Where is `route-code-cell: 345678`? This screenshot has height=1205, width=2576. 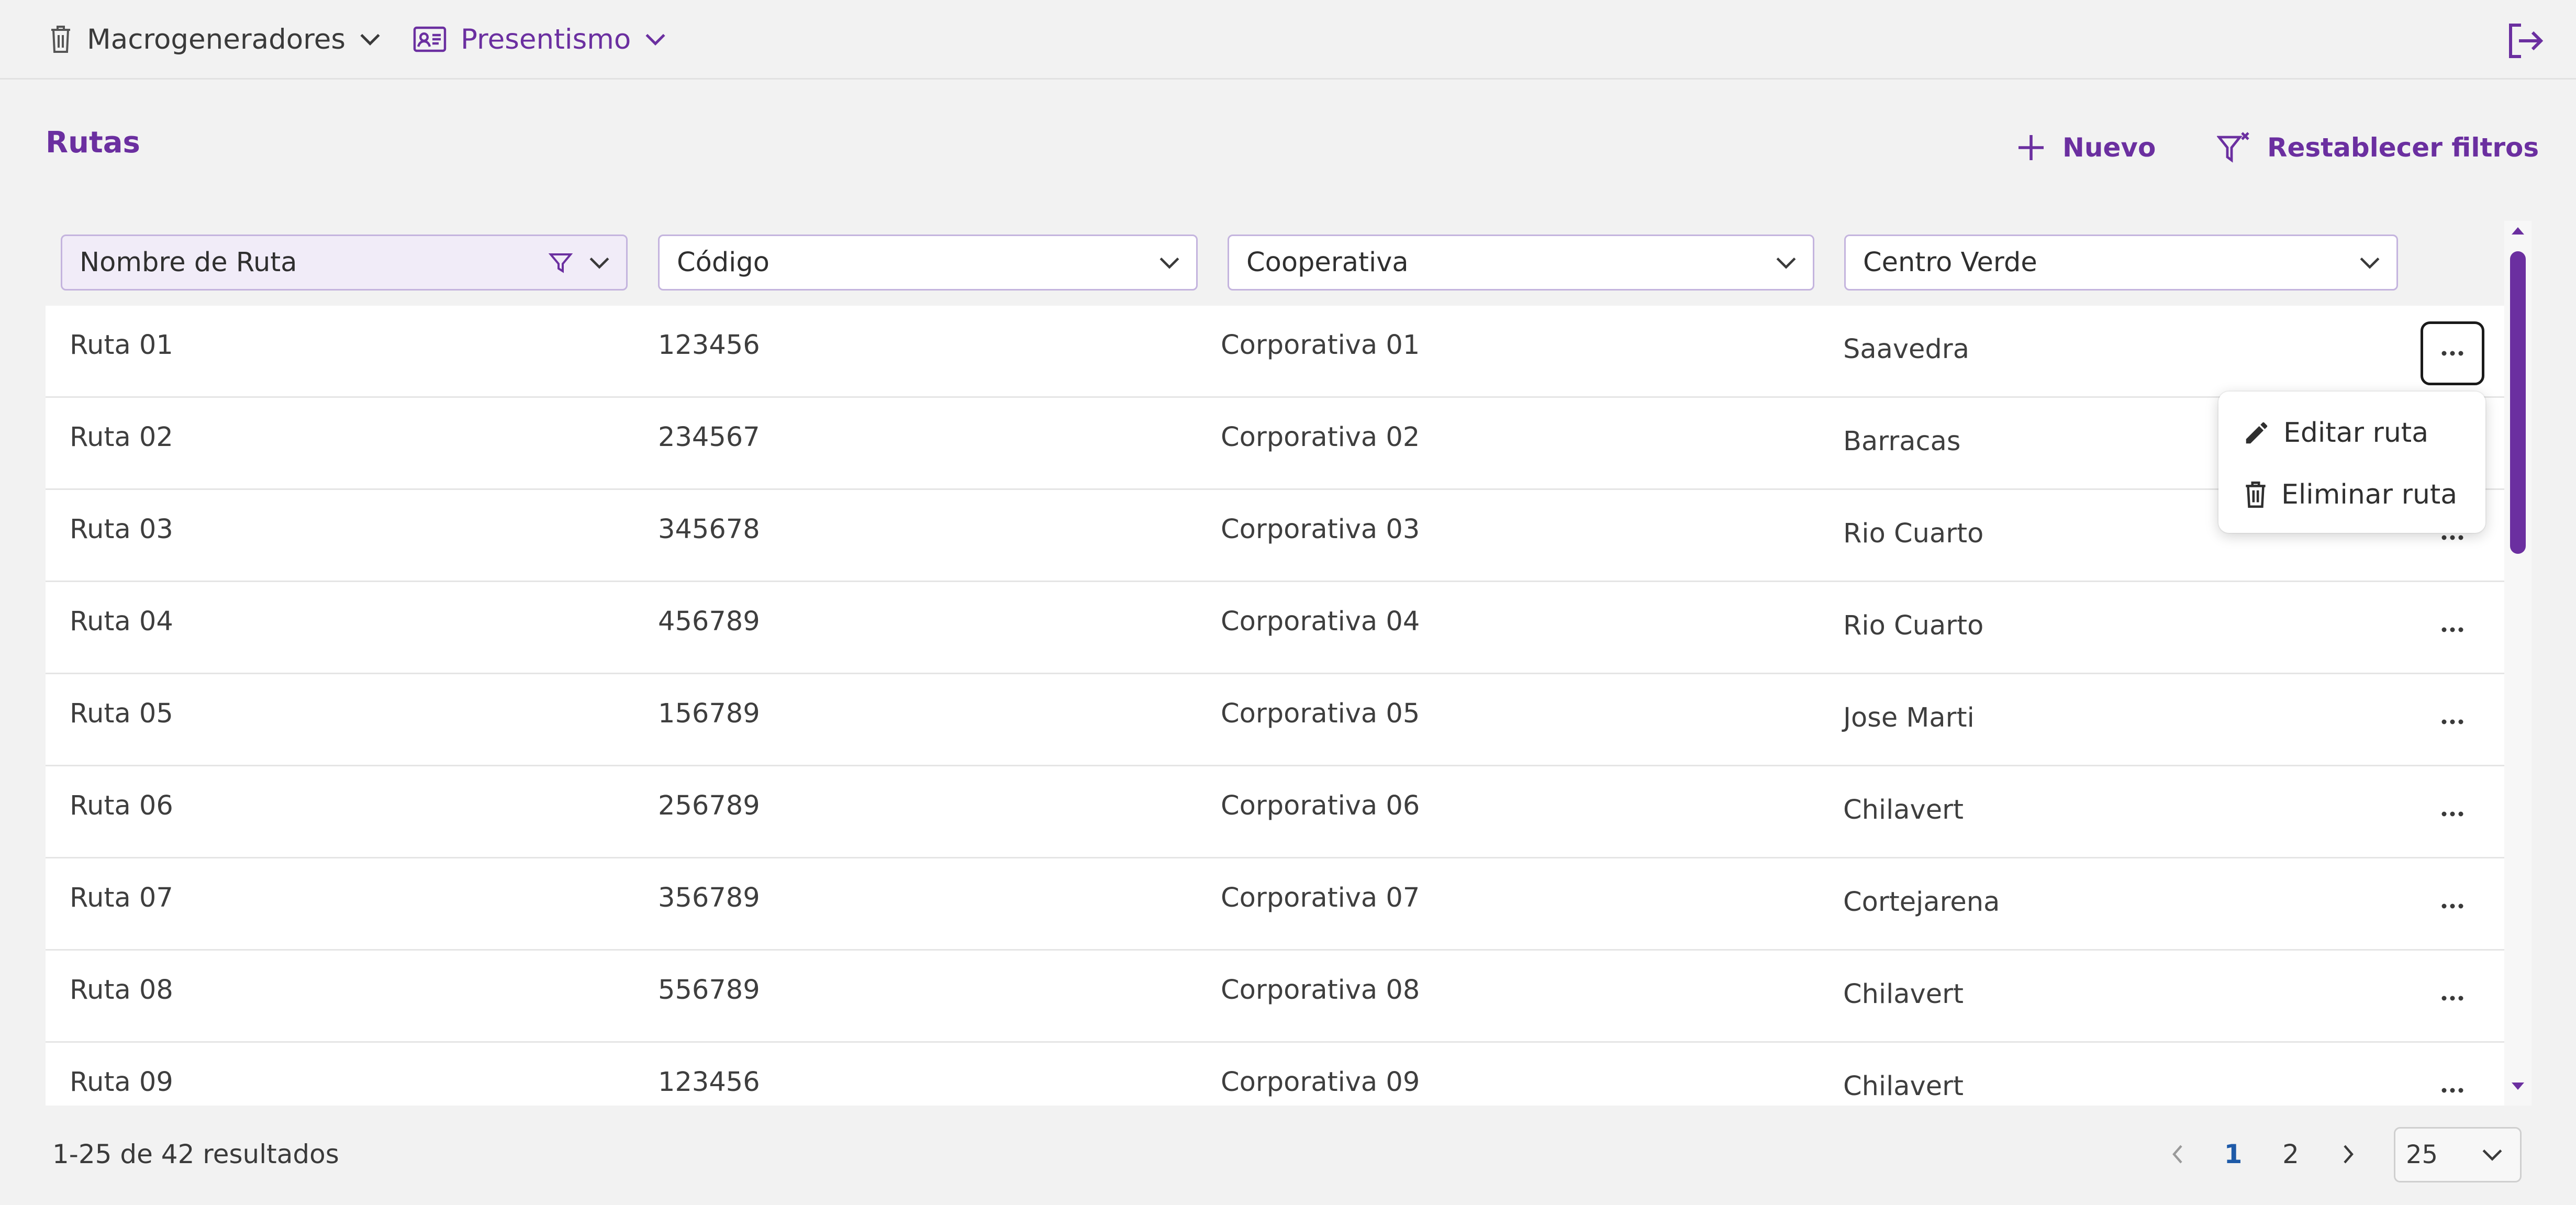
route-code-cell: 345678 is located at coordinates (709, 530).